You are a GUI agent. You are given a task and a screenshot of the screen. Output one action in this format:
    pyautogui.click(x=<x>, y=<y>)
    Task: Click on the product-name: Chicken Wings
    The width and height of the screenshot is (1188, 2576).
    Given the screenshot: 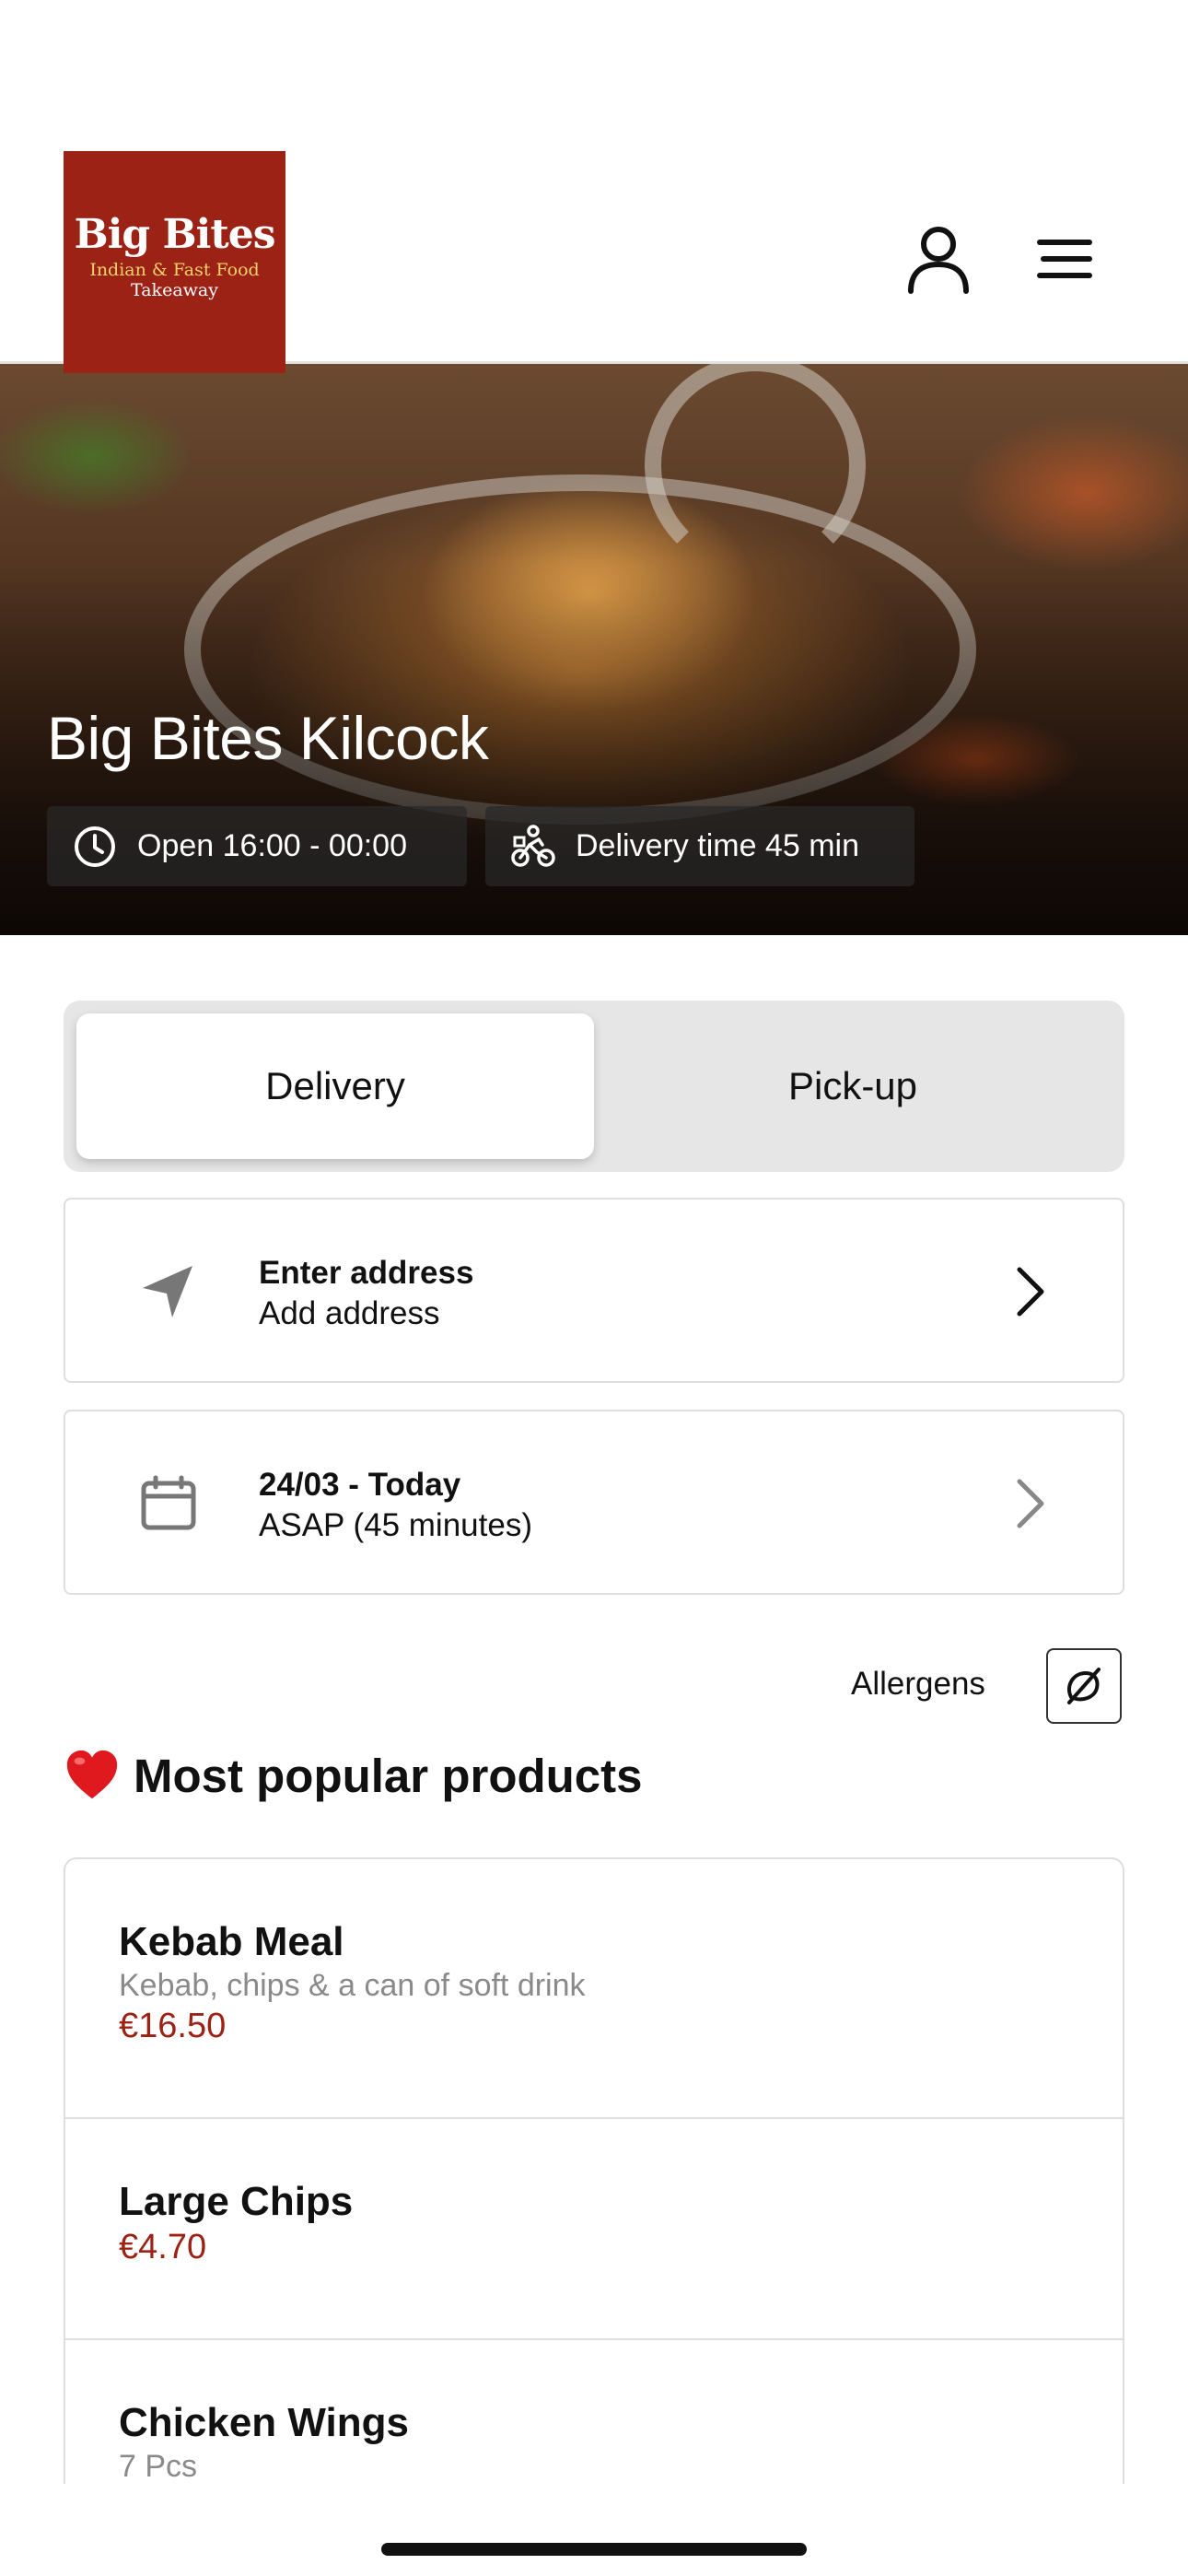 What is the action you would take?
    pyautogui.click(x=264, y=2422)
    